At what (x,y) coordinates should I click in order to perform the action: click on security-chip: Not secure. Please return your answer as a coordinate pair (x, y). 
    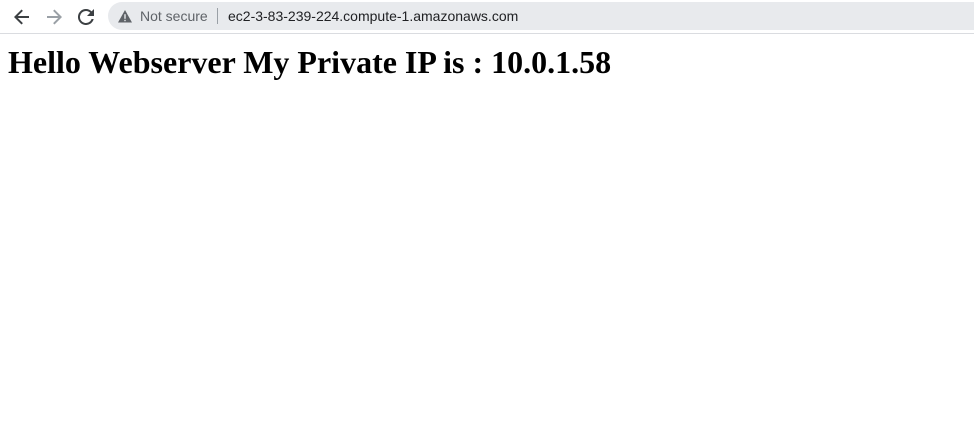
    Looking at the image, I should click on (168, 16).